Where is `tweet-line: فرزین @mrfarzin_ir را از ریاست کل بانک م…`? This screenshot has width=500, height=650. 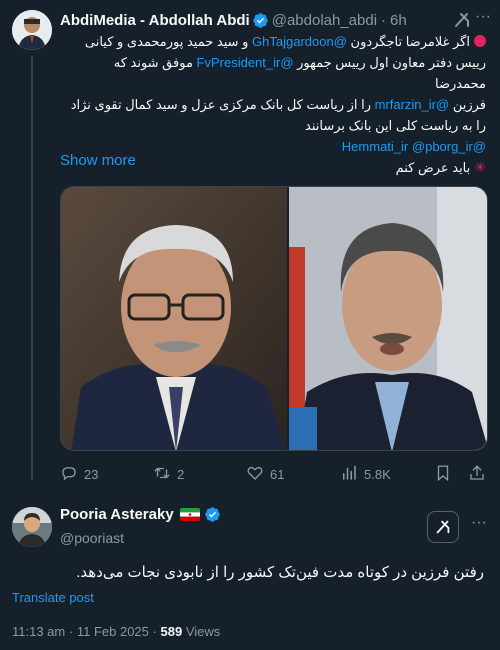
tweet-line: فرزین @mrfarzin_ir را از ریاست کل بانک م… is located at coordinates (273, 104).